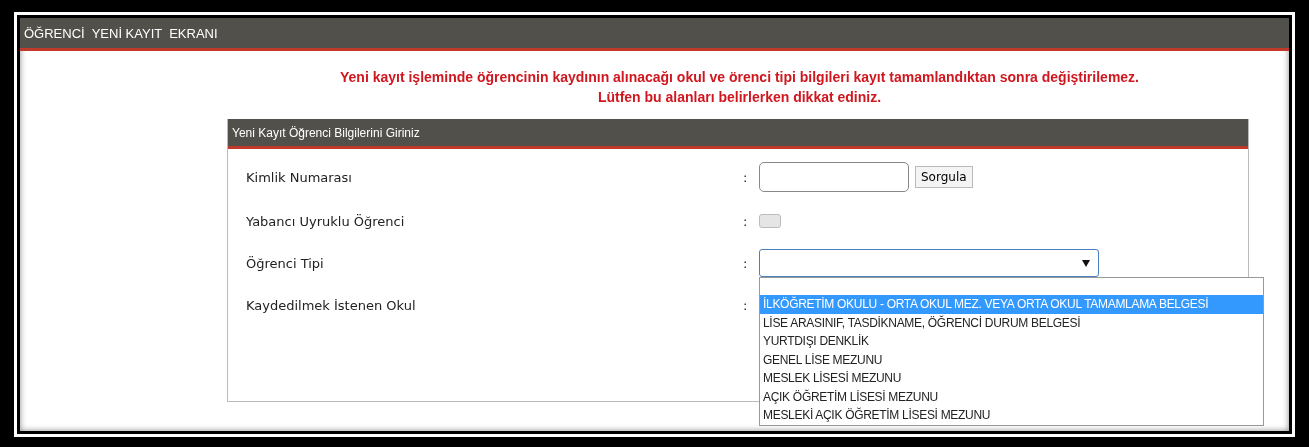  I want to click on window-title: ÖĞRENCİ YENİ KAYIT EKRANI, so click(654, 34).